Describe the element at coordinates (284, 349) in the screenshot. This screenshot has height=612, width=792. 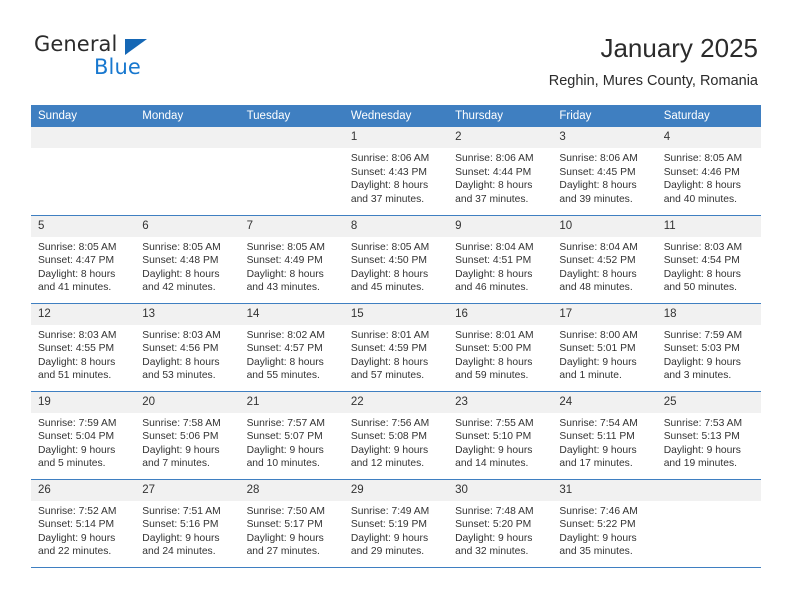
I see `sunset-text: Sunset: 4:57 PM` at that location.